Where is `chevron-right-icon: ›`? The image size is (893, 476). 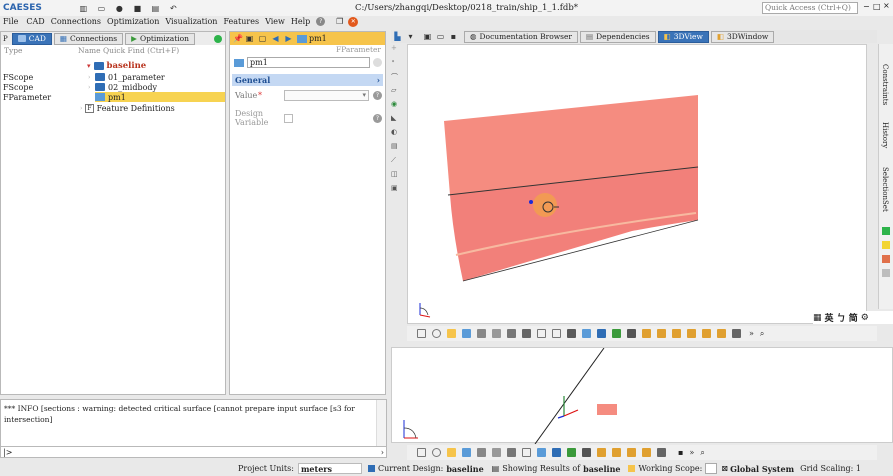 chevron-right-icon: › is located at coordinates (382, 452).